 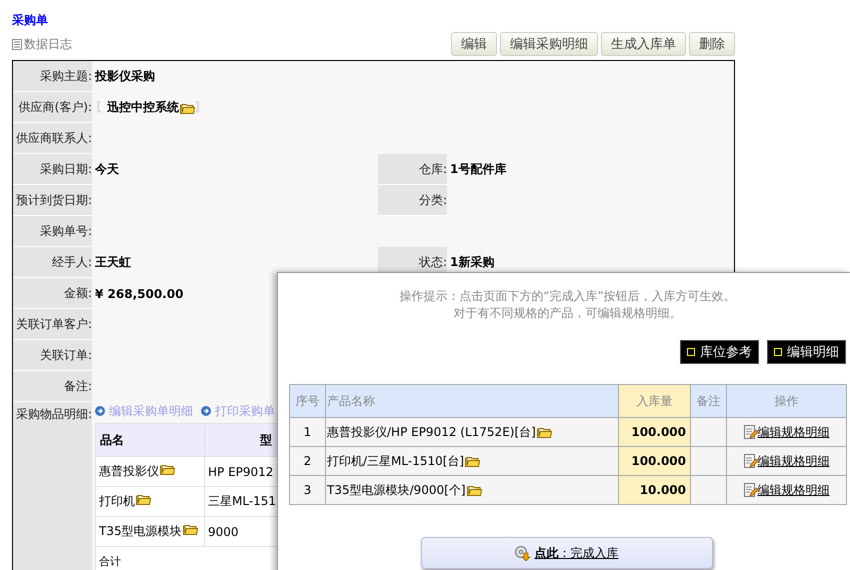 I want to click on table-cell: T35型电源模块, so click(x=140, y=531).